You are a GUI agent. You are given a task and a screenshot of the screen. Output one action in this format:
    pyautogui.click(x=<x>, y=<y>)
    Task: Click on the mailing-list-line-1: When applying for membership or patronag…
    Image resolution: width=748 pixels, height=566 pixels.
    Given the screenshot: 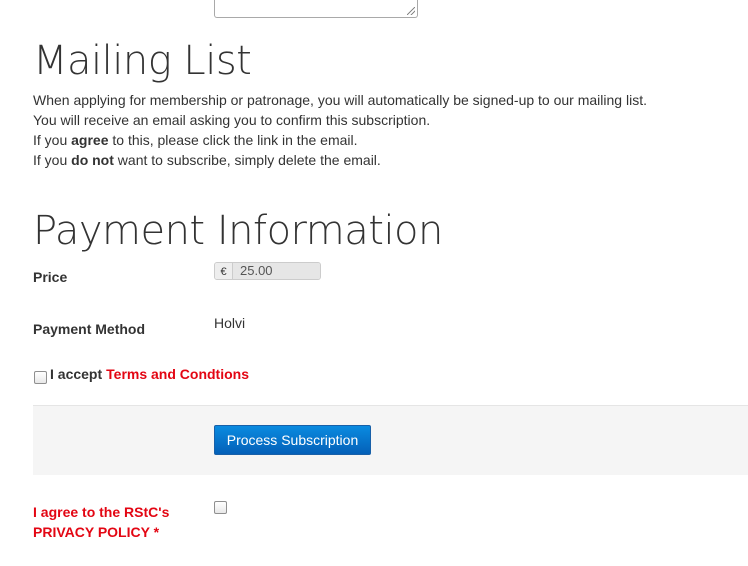 What is the action you would take?
    pyautogui.click(x=340, y=100)
    